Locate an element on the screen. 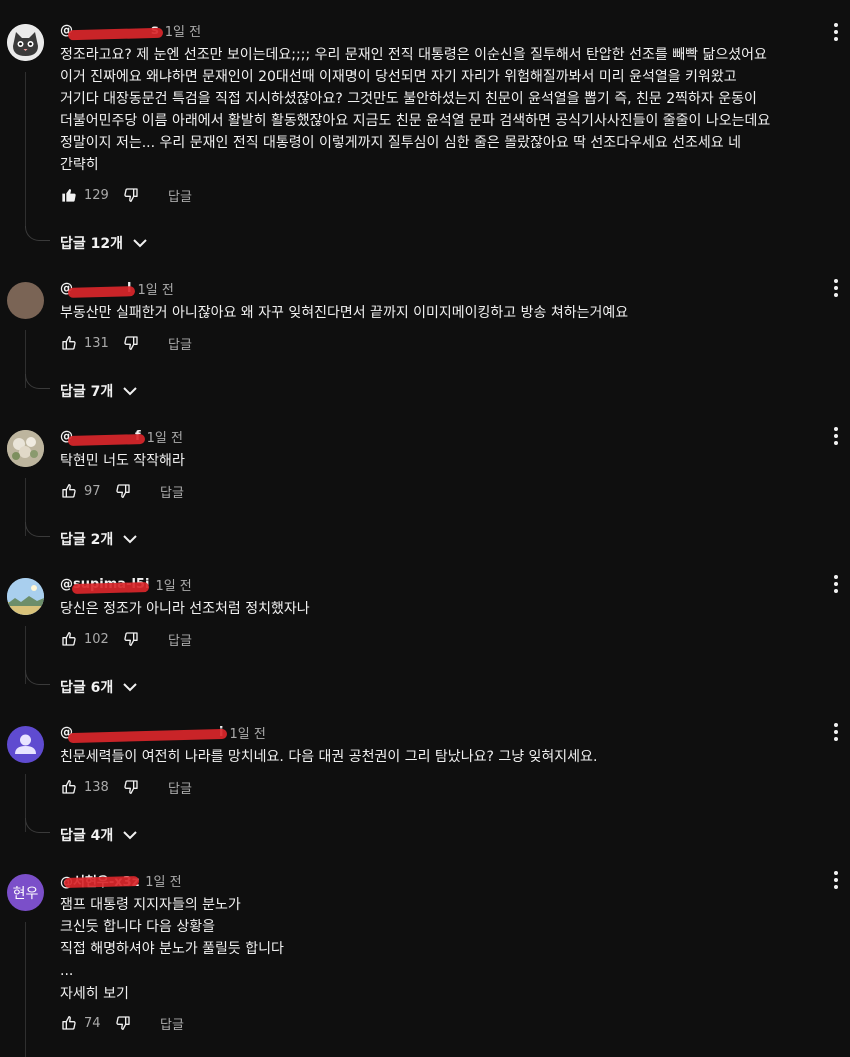  landscape-icon is located at coordinates (25, 596).